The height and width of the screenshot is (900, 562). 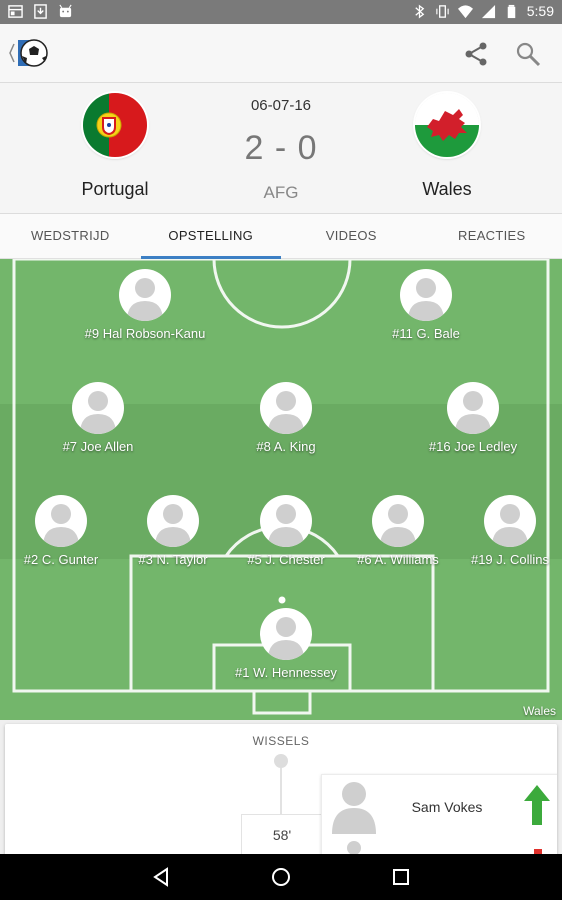 I want to click on wifi-icon, so click(x=465, y=11).